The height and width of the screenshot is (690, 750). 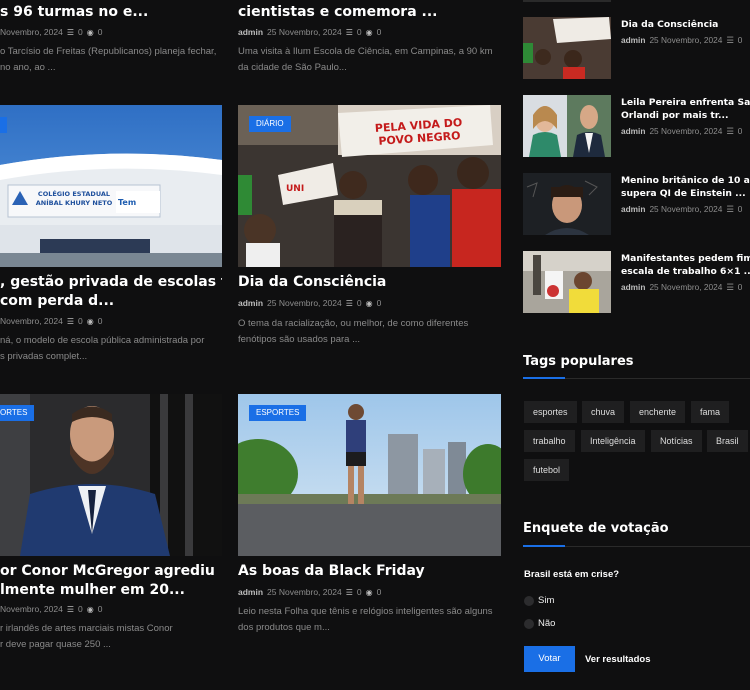 I want to click on march-thumb, so click(x=567, y=282).